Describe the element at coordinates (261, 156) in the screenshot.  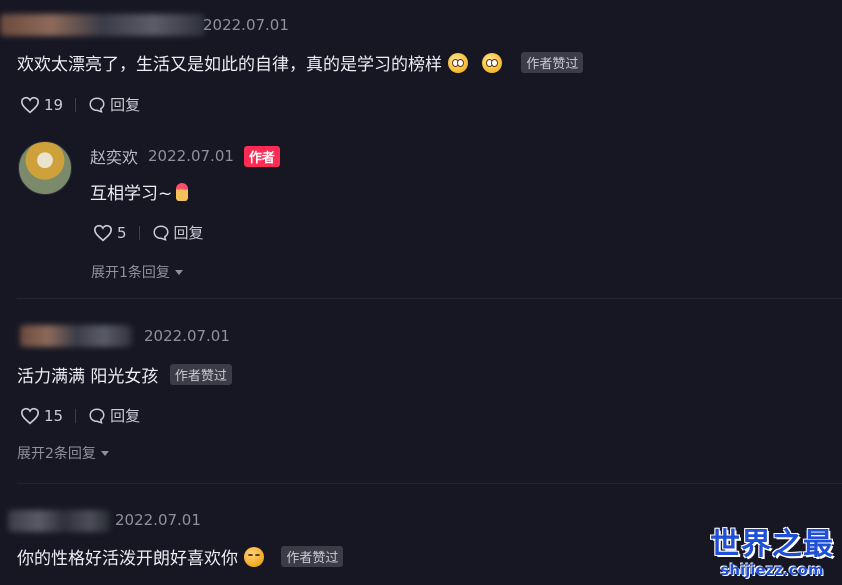
I see `author-tag: 作者` at that location.